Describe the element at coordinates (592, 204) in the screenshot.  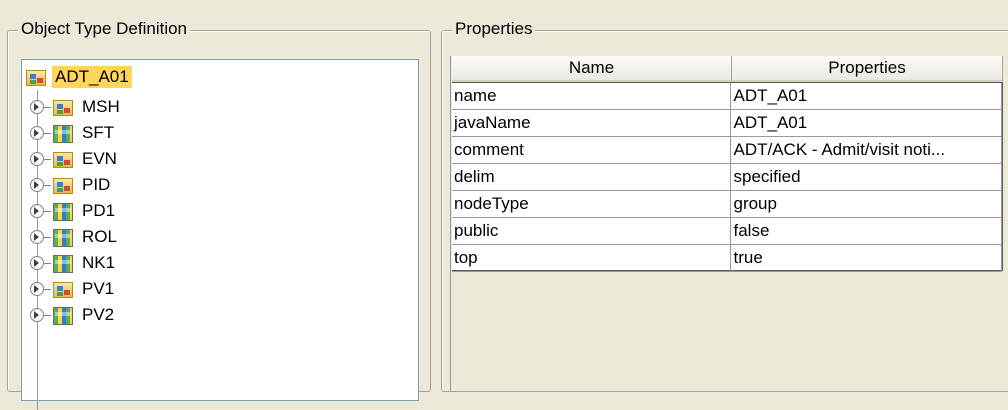
I see `property-name-cell: nodeType` at that location.